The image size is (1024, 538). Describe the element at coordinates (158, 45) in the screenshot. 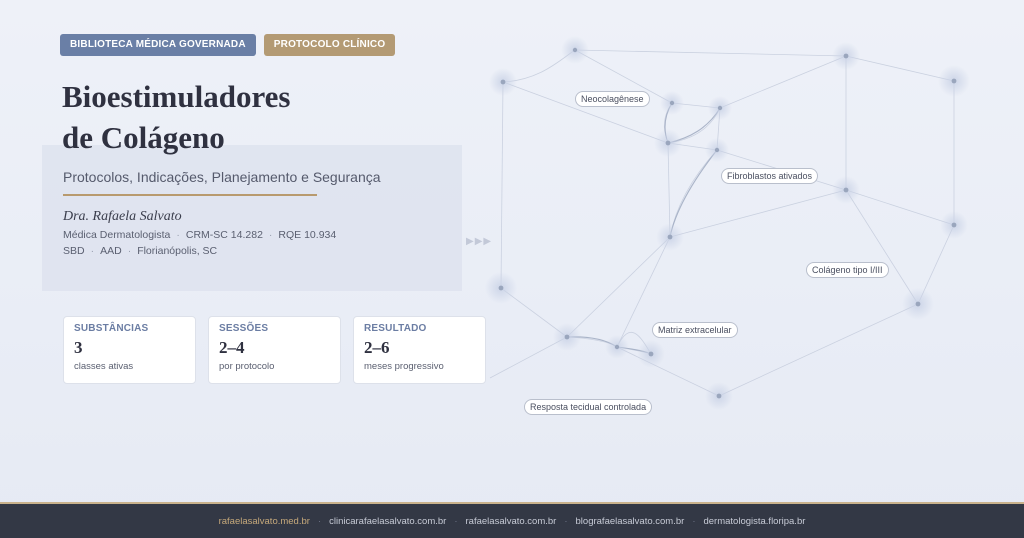

I see `library-tag: BIBLIOTECA MÉDICA GOVERNADA` at that location.